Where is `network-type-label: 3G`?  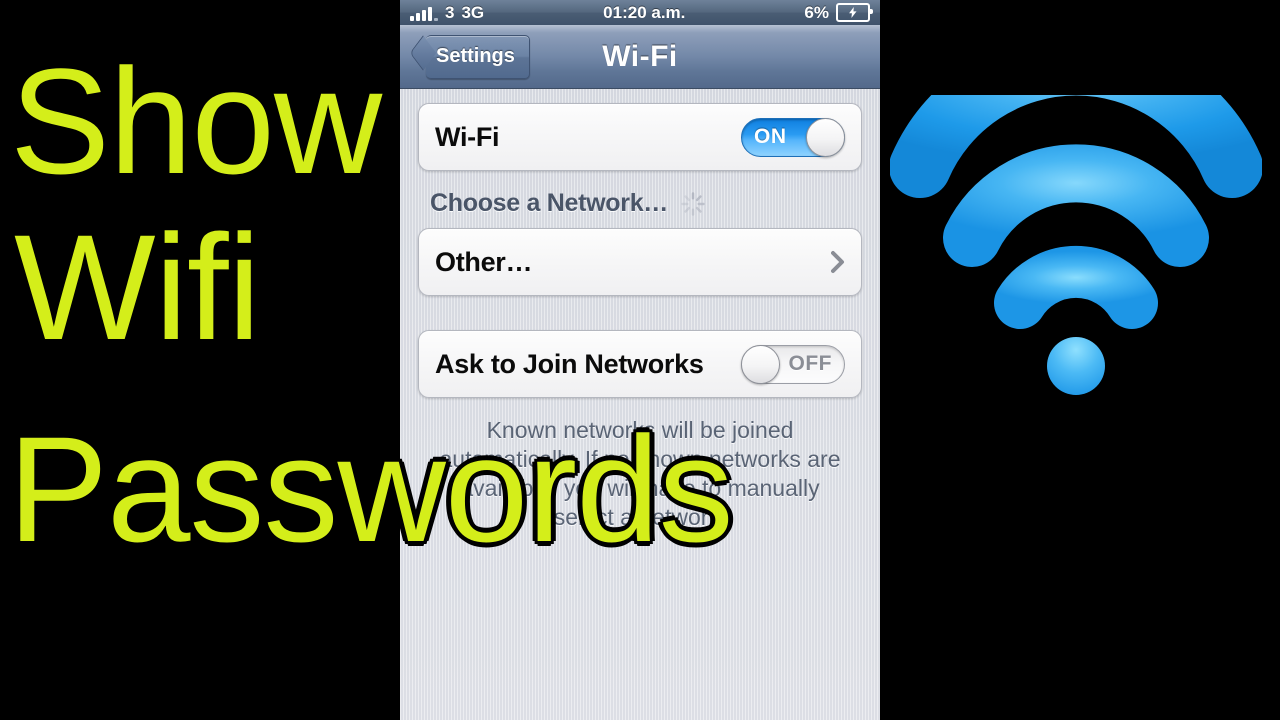
network-type-label: 3G is located at coordinates (473, 12).